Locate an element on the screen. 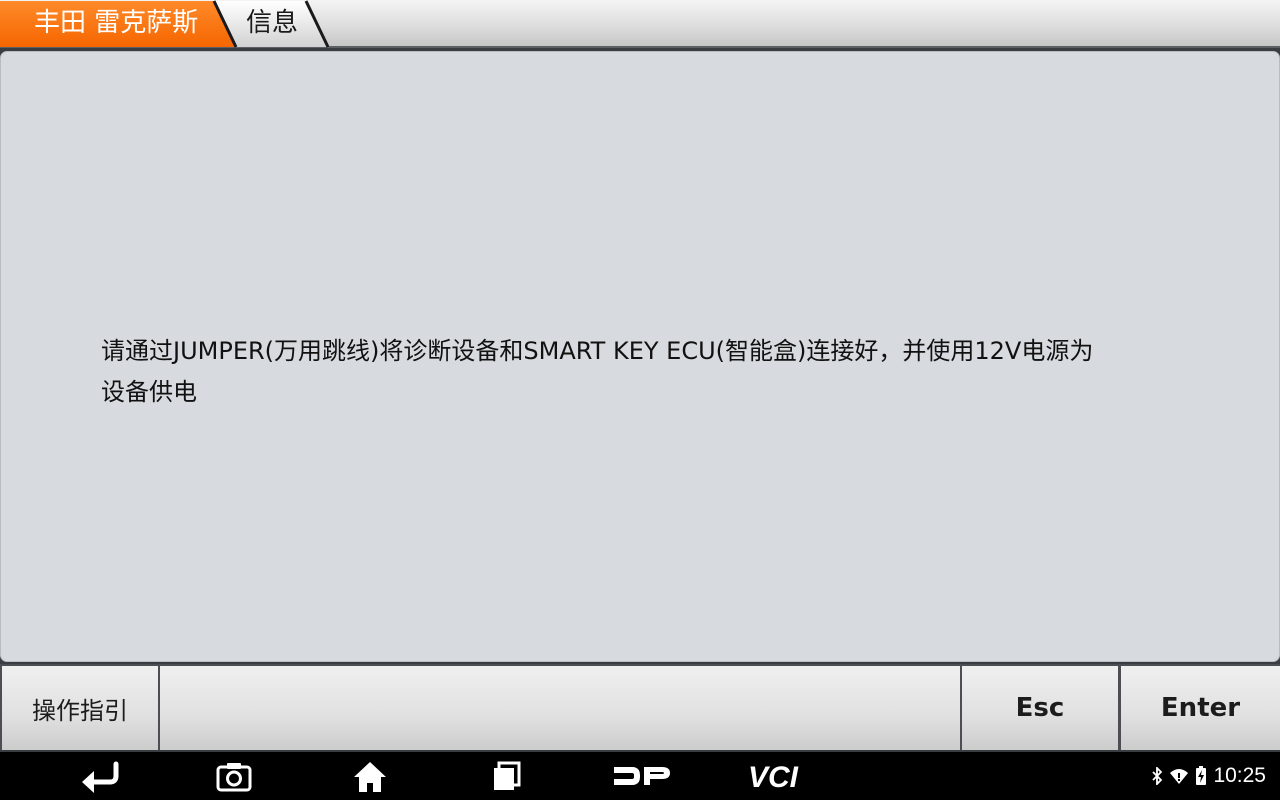  breadcrumb-bar: 丰田 雷克萨斯 信息 is located at coordinates (640, 24).